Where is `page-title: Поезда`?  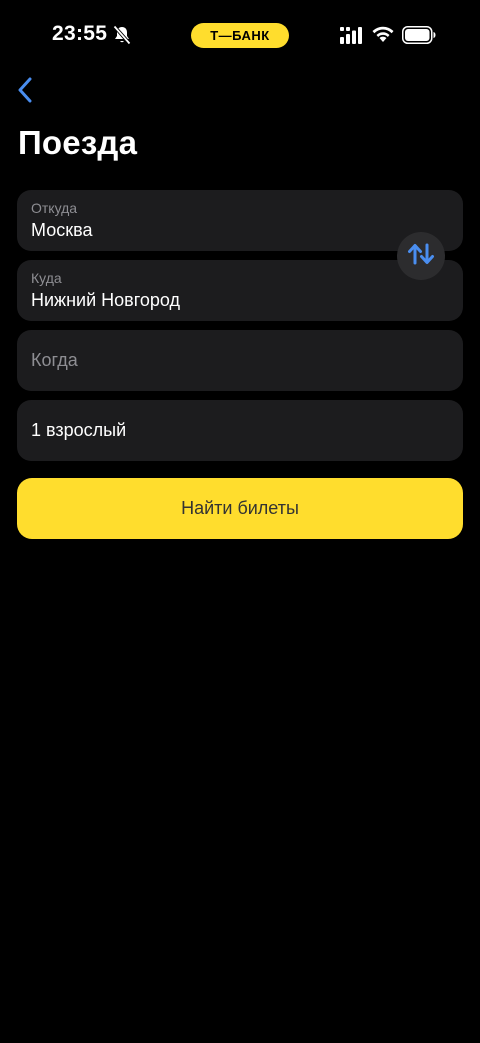
page-title: Поезда is located at coordinates (78, 142).